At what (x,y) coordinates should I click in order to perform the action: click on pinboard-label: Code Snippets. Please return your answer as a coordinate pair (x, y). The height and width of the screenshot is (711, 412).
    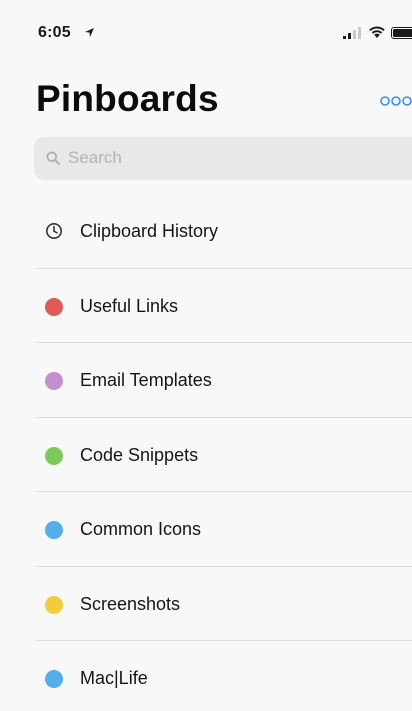
    Looking at the image, I should click on (139, 454).